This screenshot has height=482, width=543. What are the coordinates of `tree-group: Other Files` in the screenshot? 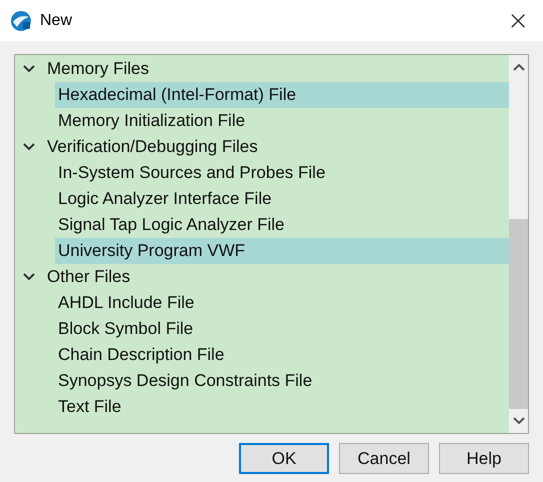 It's located at (262, 277).